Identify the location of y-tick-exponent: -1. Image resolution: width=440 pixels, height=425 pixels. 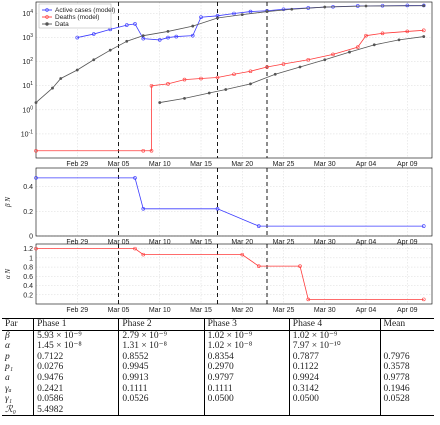
(31, 132).